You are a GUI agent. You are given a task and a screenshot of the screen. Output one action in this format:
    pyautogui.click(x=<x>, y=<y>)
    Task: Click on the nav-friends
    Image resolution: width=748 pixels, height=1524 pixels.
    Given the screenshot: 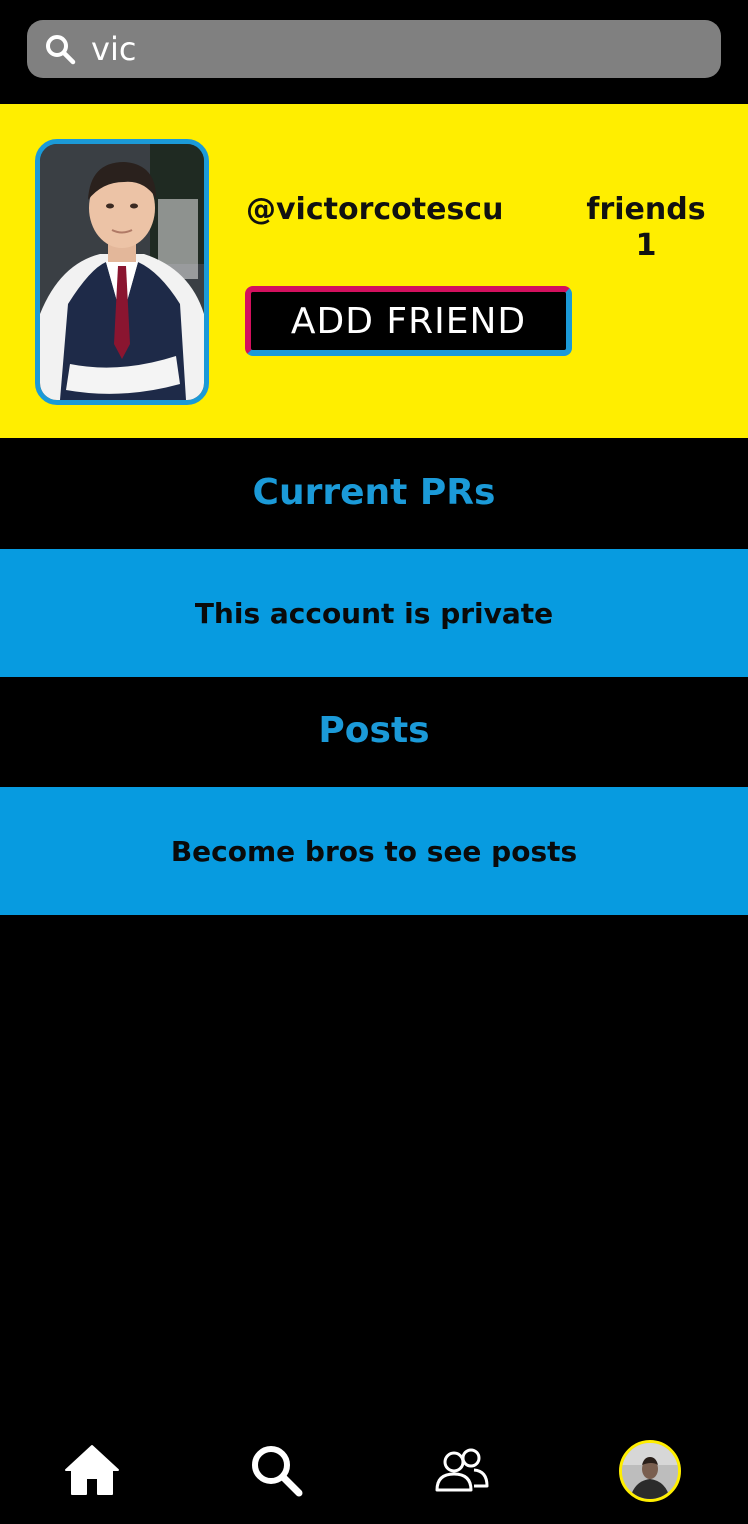 What is the action you would take?
    pyautogui.click(x=462, y=1472)
    